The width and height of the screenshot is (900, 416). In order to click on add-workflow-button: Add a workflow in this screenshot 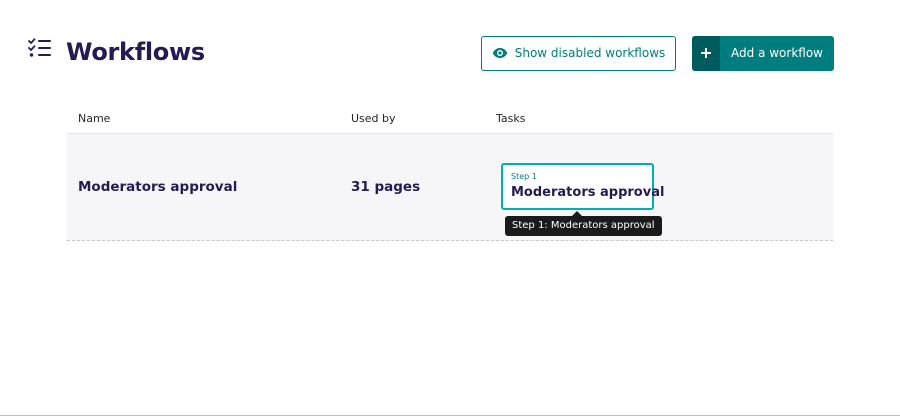, I will do `click(763, 53)`.